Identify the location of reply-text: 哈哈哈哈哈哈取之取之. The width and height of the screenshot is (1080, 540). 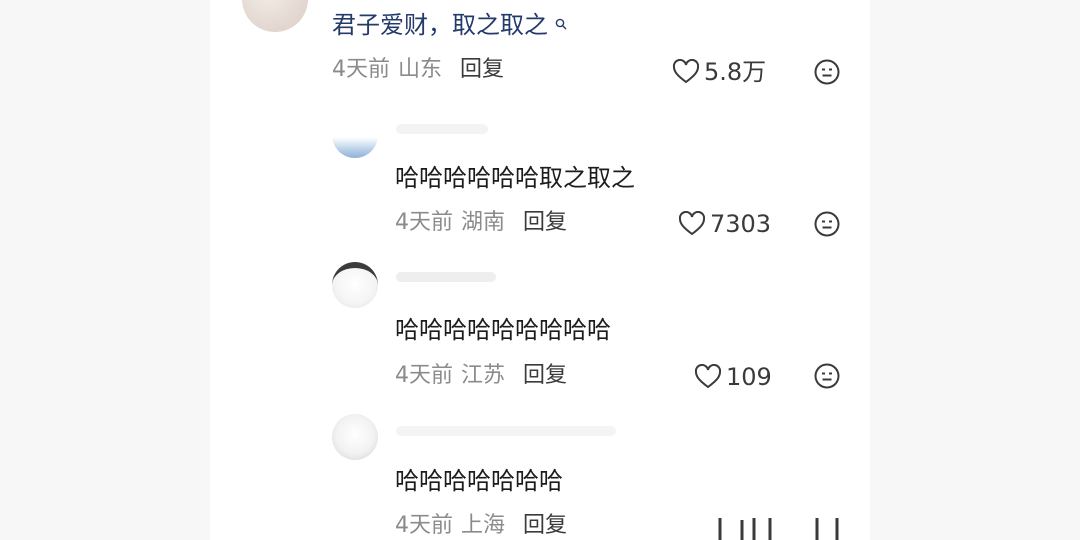
(515, 178).